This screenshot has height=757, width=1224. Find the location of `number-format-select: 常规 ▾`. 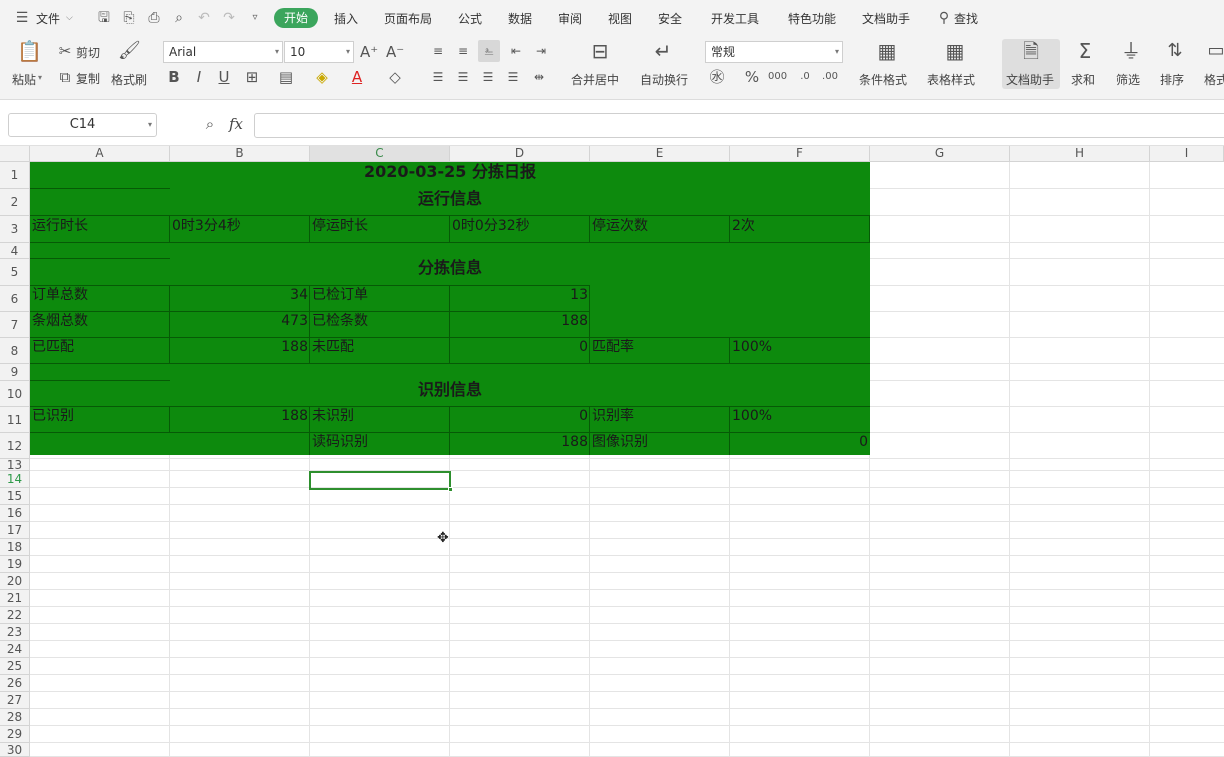

number-format-select: 常规 ▾ is located at coordinates (774, 52).